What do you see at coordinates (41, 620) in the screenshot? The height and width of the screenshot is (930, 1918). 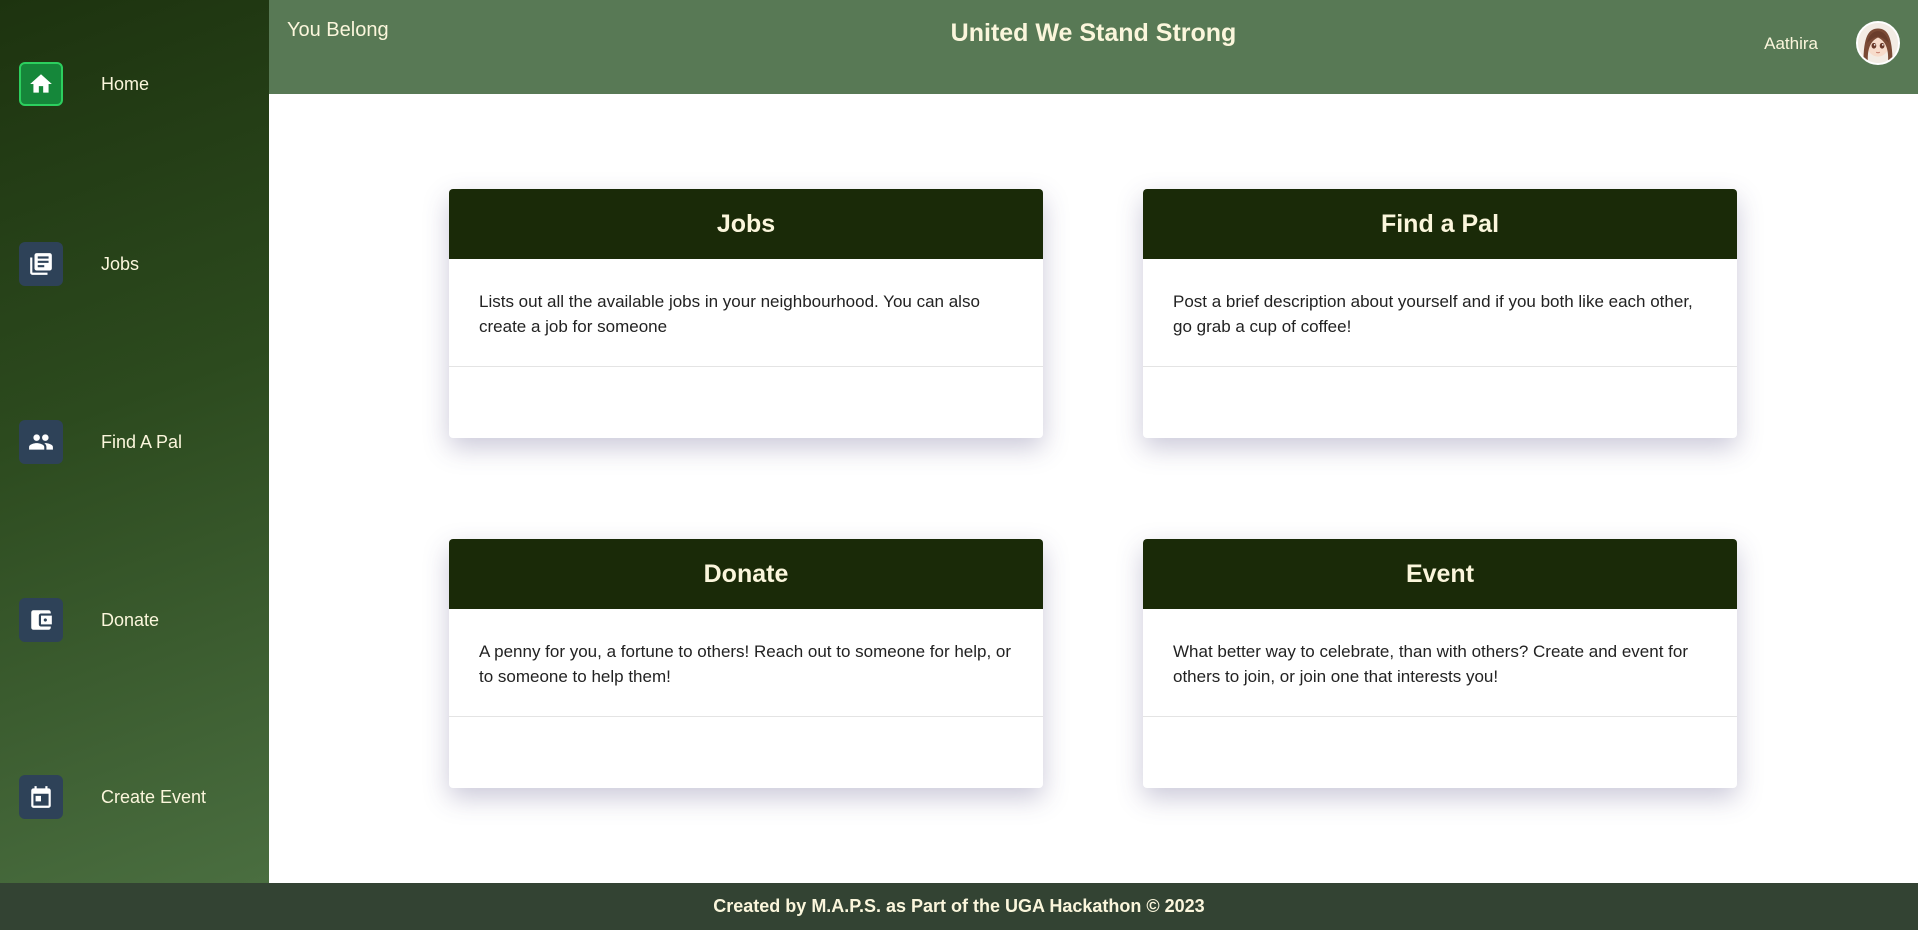 I see `wallet-icon` at bounding box center [41, 620].